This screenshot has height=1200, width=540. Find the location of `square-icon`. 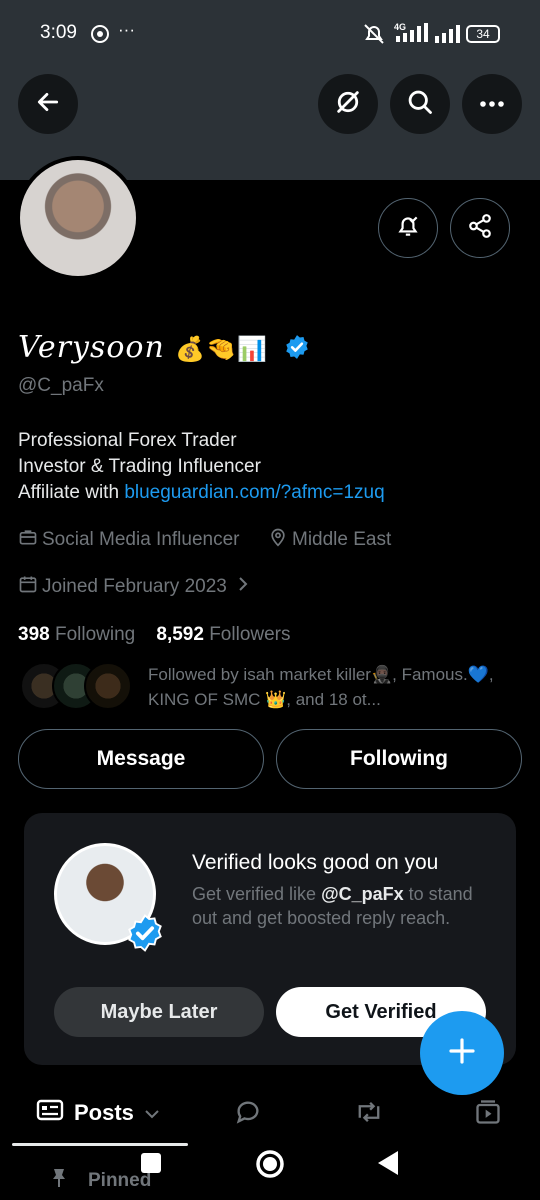

square-icon is located at coordinates (151, 1165).